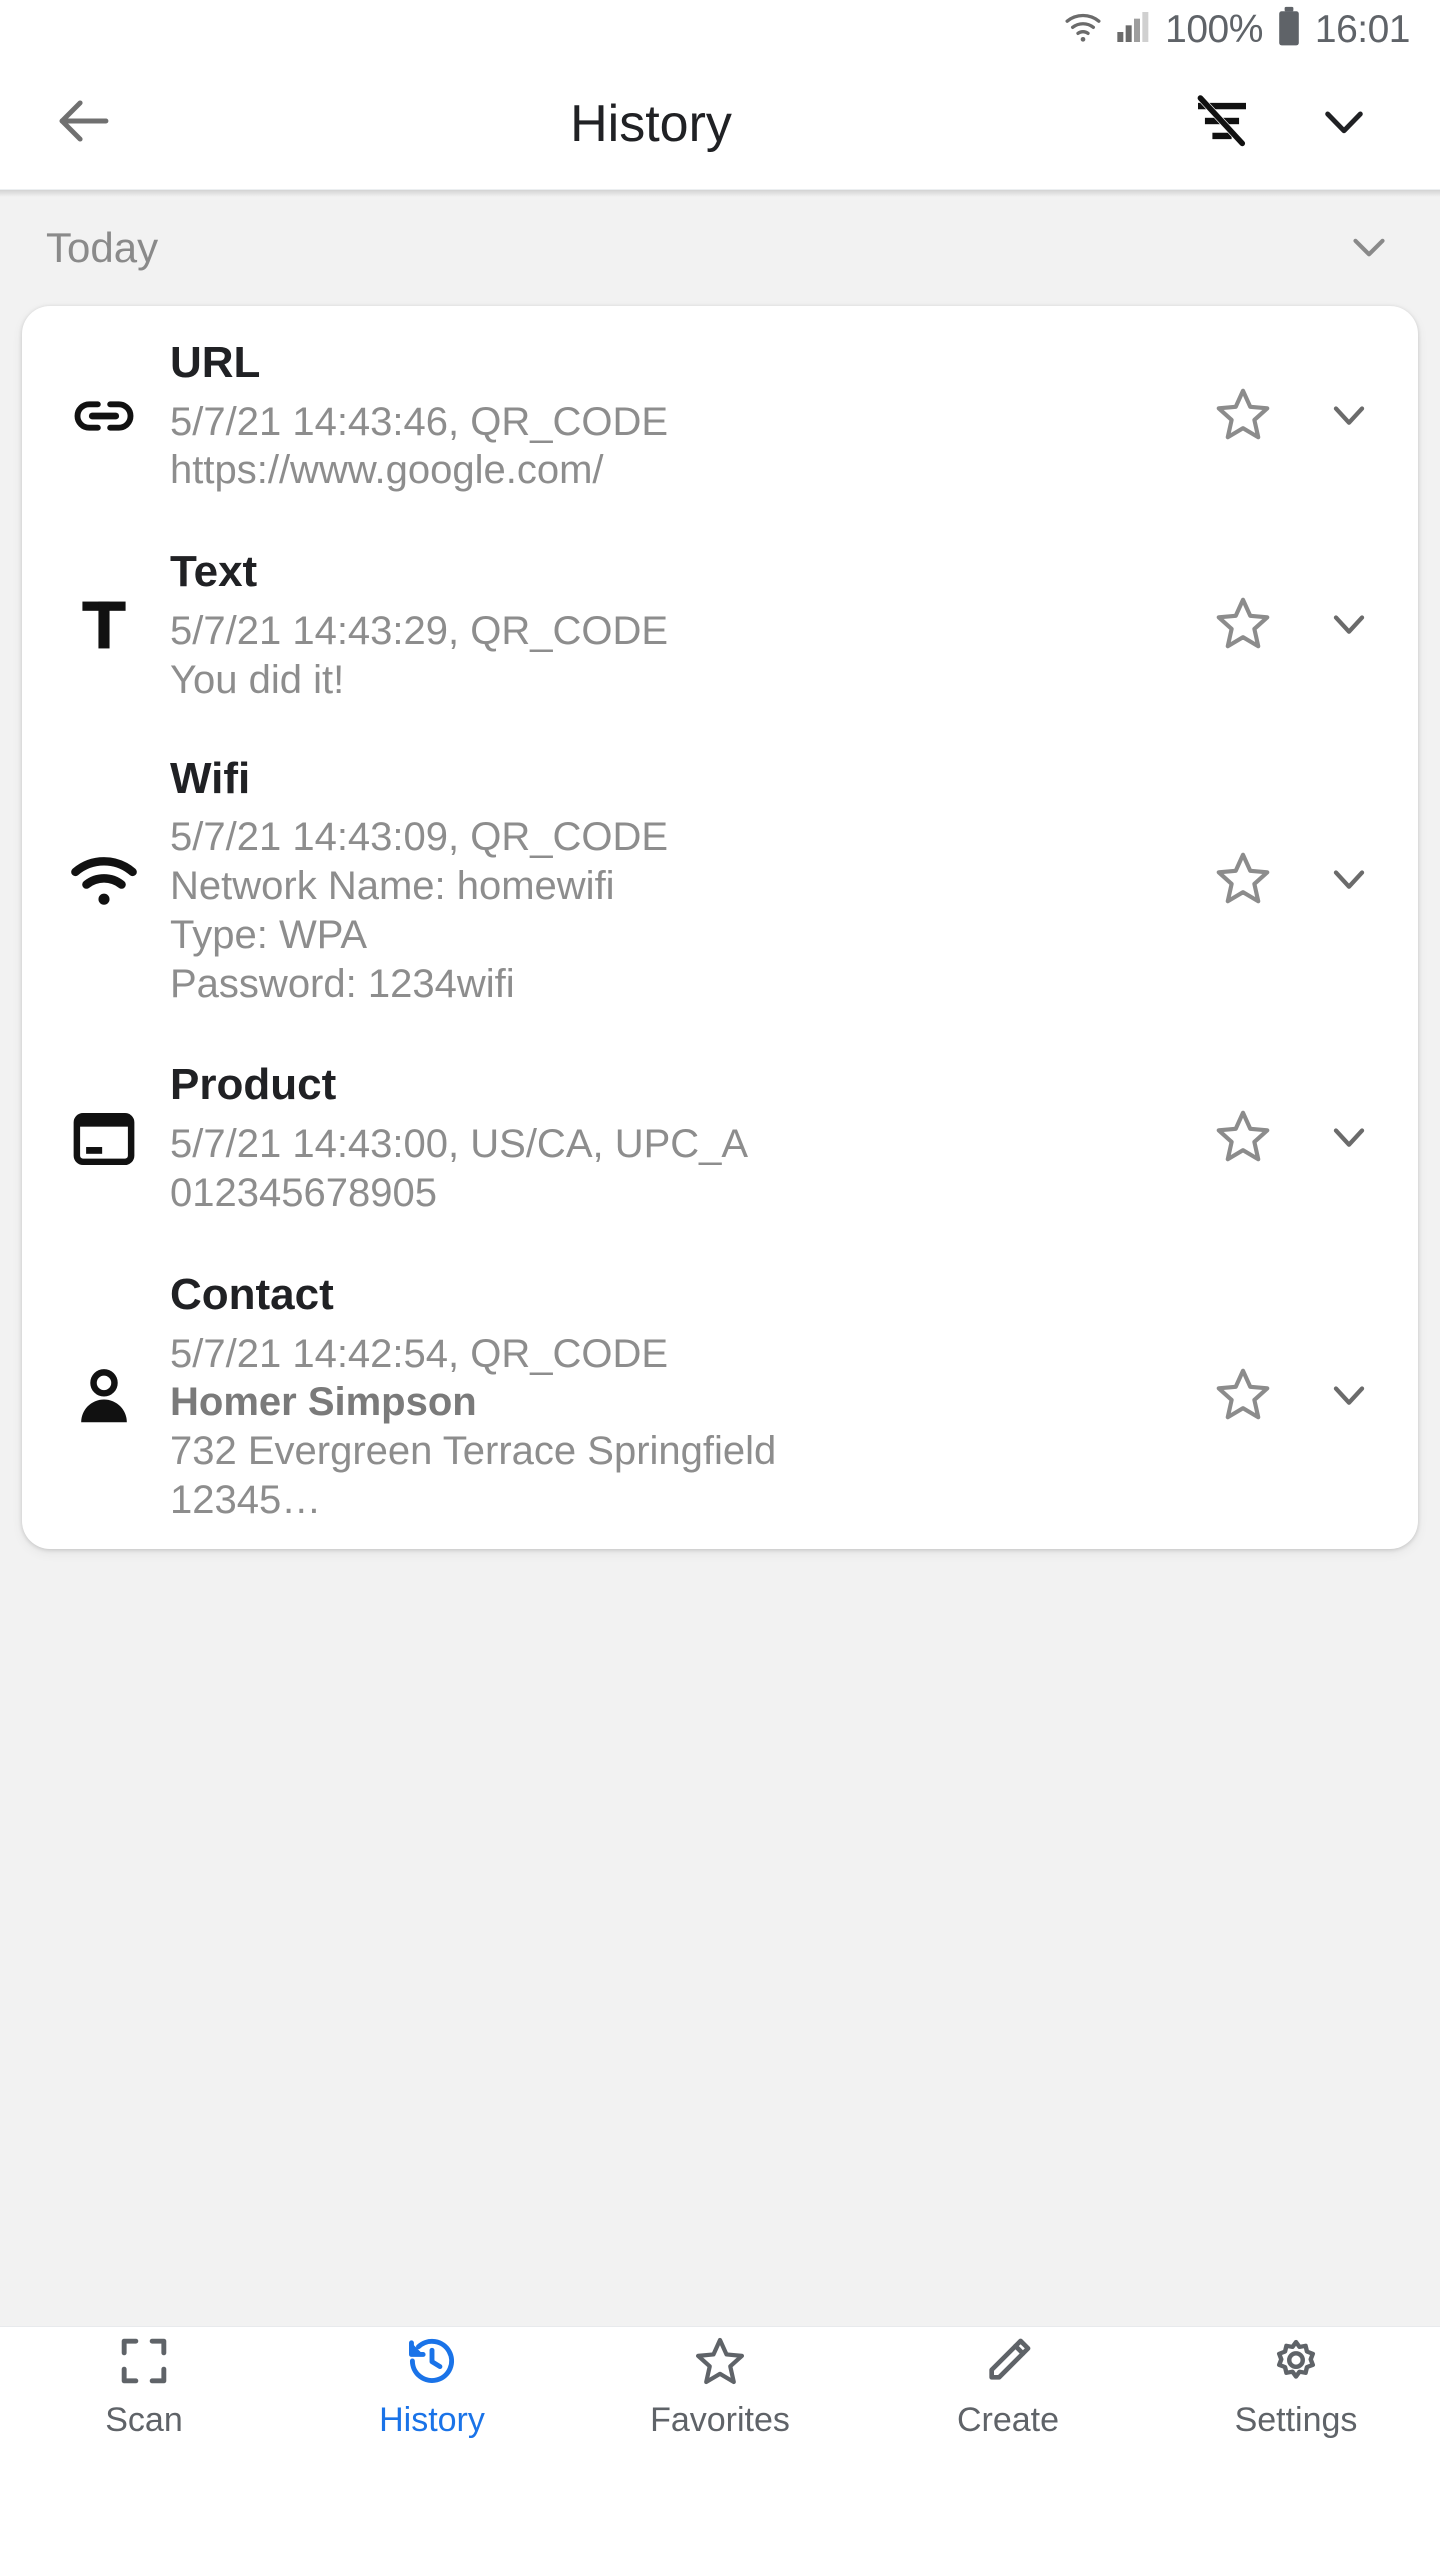  Describe the element at coordinates (392, 886) in the screenshot. I see `history-item-detail: Network Name: homewifi` at that location.